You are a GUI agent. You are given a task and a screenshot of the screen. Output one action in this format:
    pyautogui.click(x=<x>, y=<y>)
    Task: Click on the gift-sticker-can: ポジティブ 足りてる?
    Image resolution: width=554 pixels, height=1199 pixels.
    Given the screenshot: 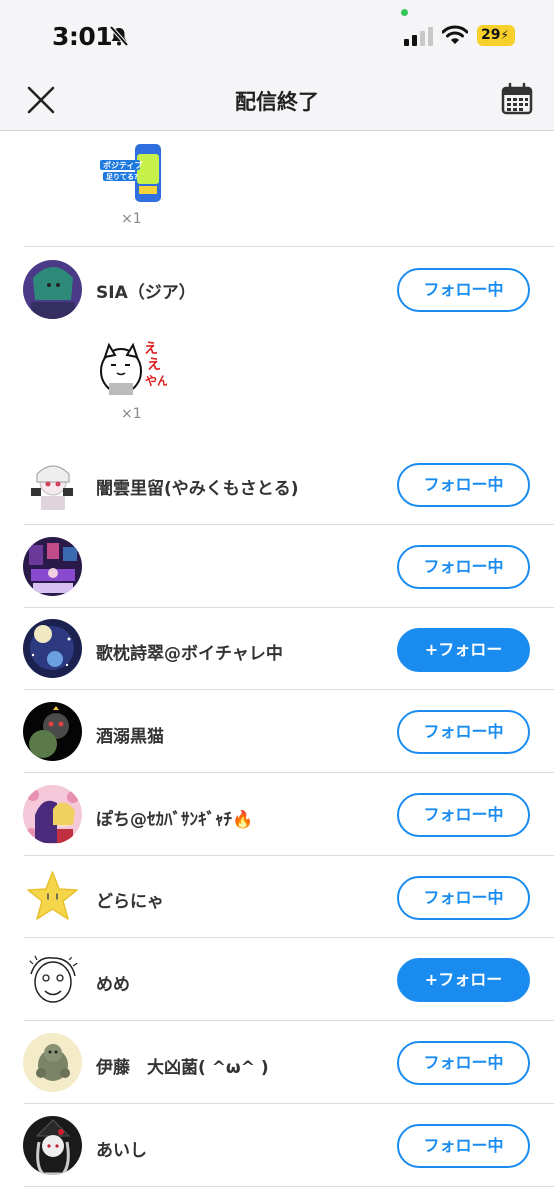 What is the action you would take?
    pyautogui.click(x=130, y=173)
    